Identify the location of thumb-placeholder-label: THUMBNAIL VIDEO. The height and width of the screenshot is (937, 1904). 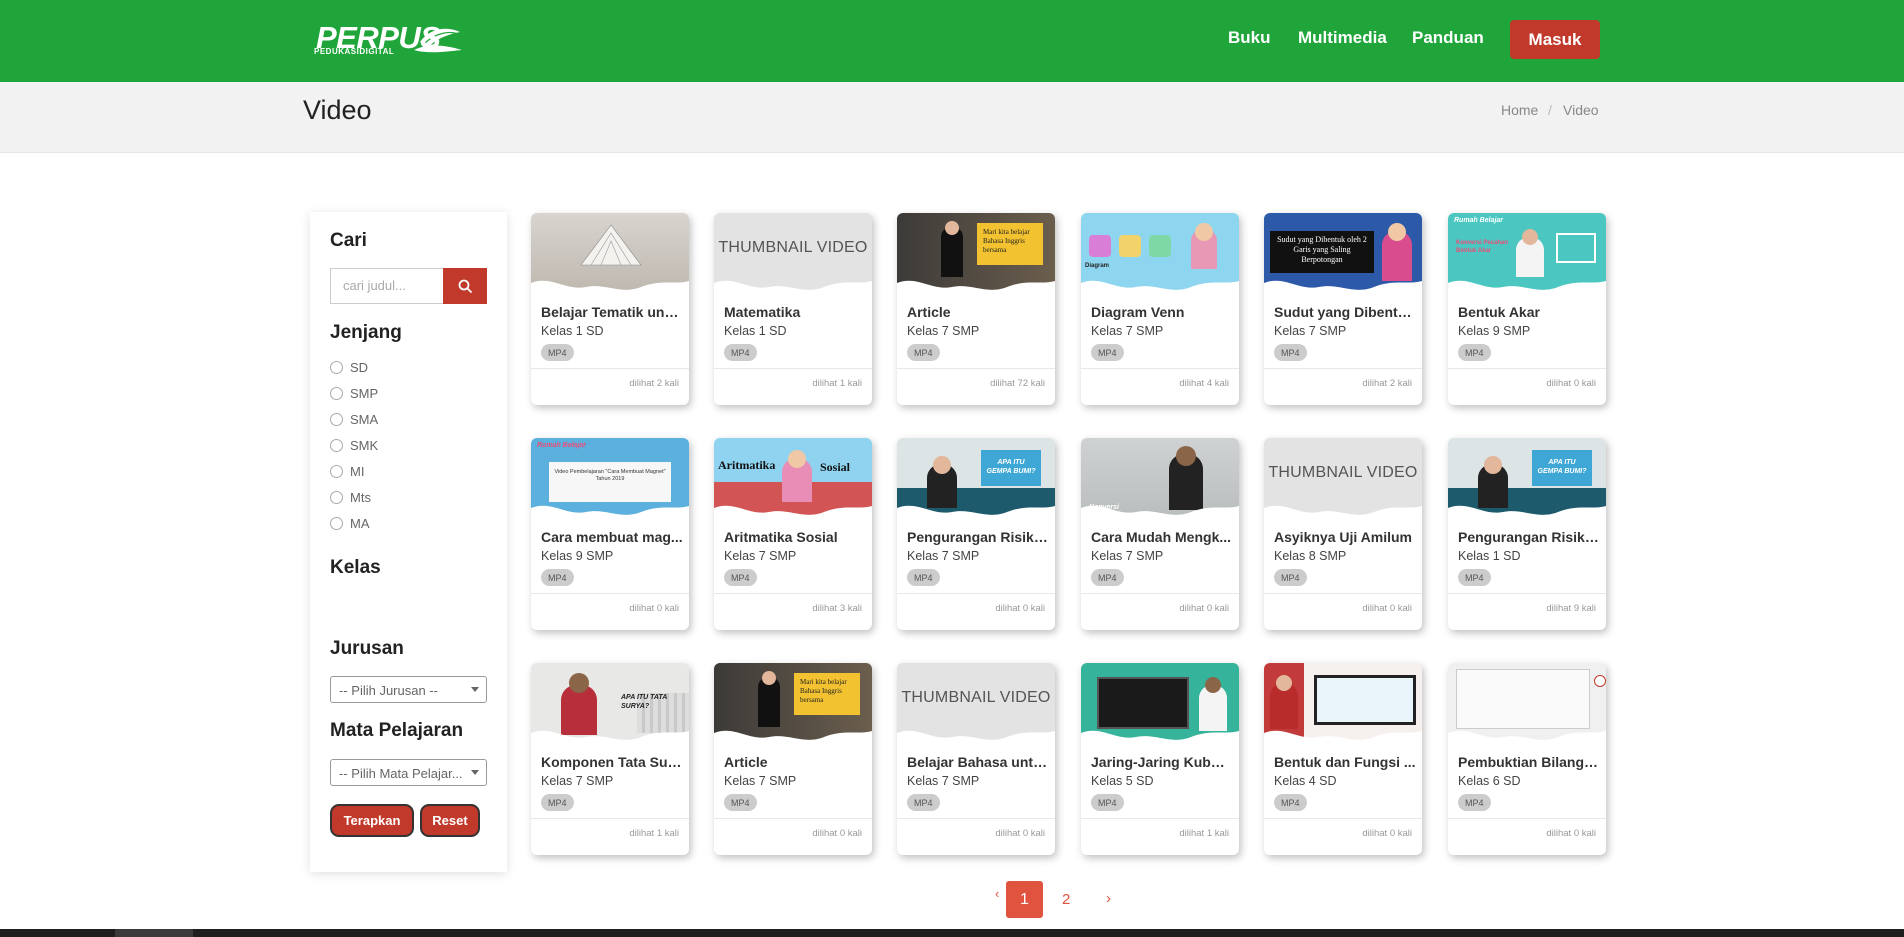
(793, 247).